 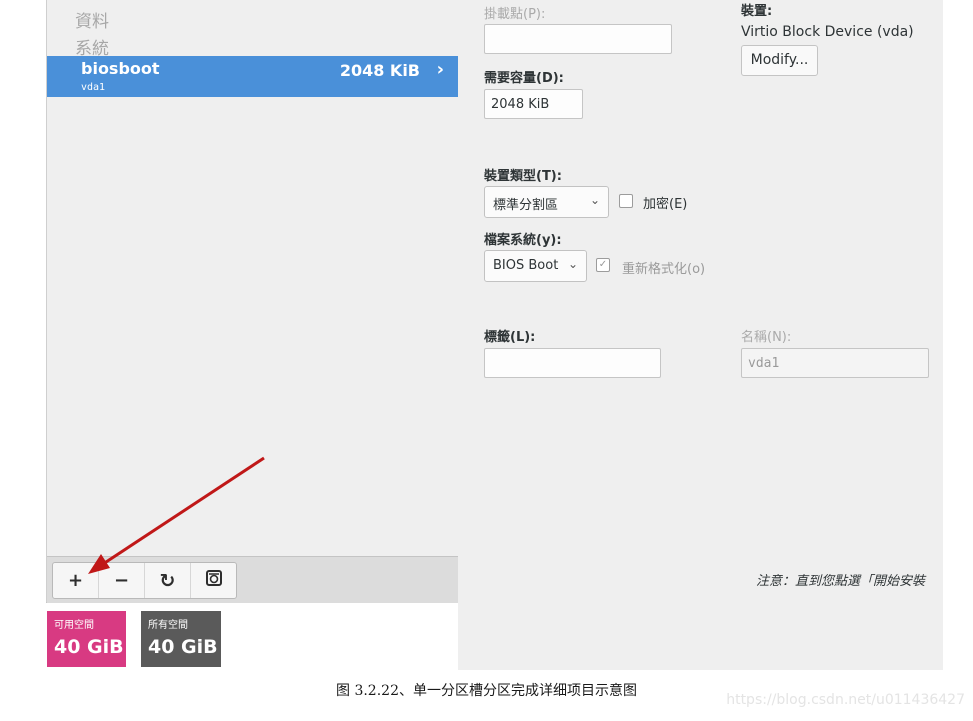 I want to click on watermark: https://blog.csdn.net/u011436427, so click(x=845, y=700).